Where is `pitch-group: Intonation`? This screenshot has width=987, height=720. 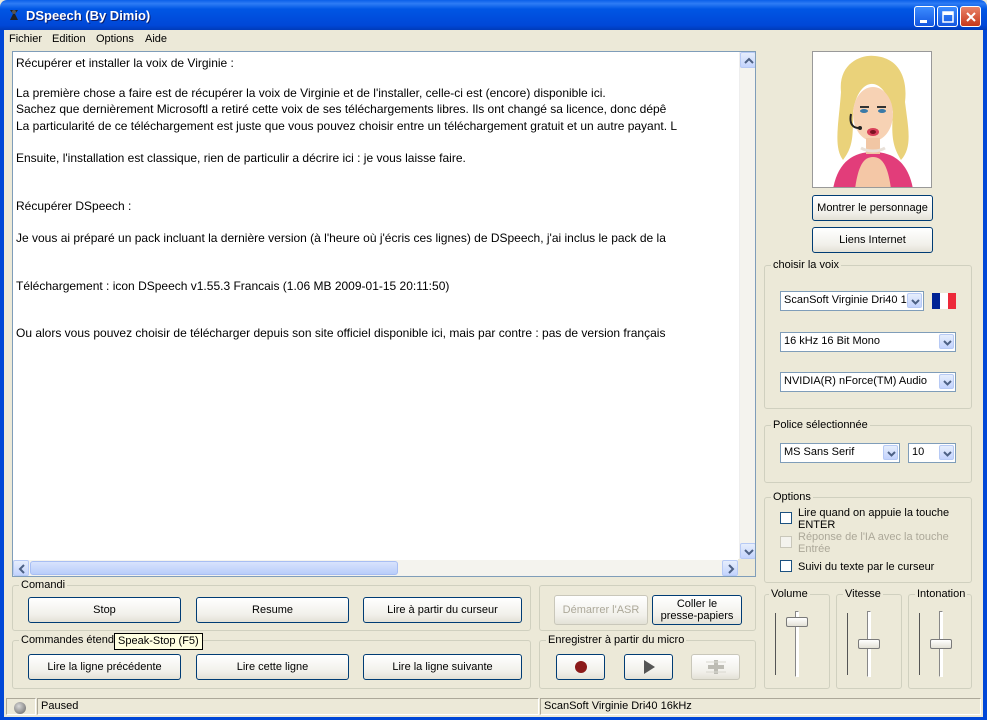
pitch-group: Intonation is located at coordinates (940, 638).